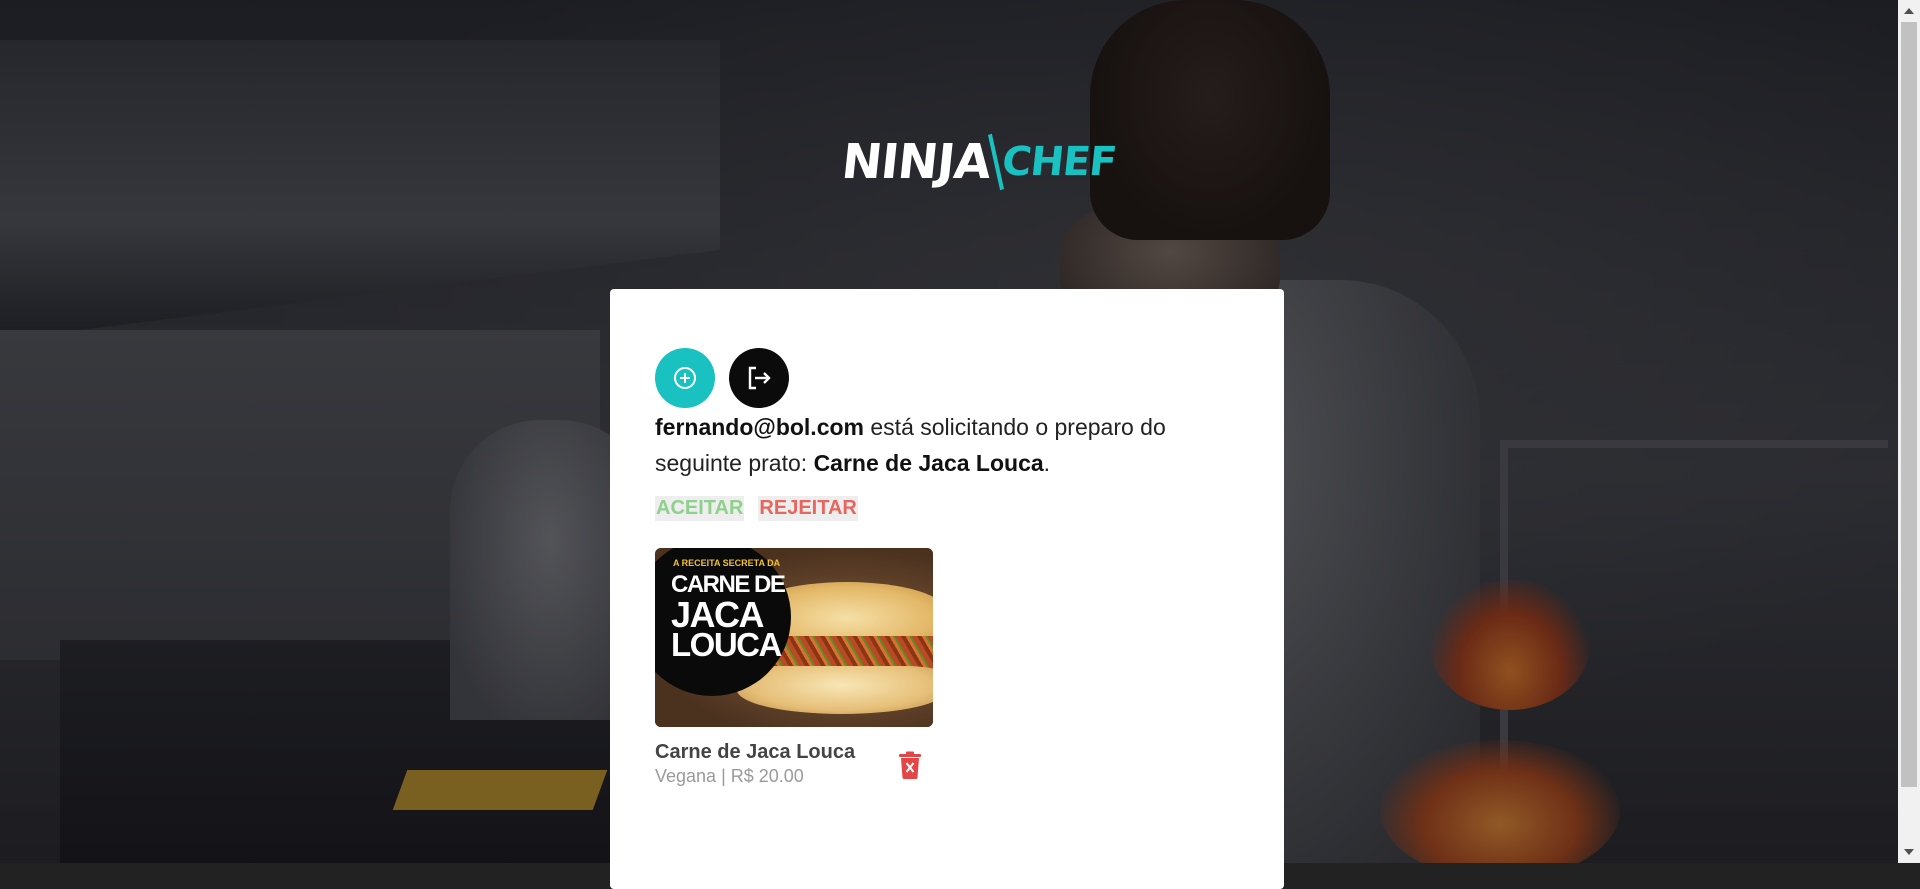  I want to click on accept-button: ACEITAR, so click(700, 508).